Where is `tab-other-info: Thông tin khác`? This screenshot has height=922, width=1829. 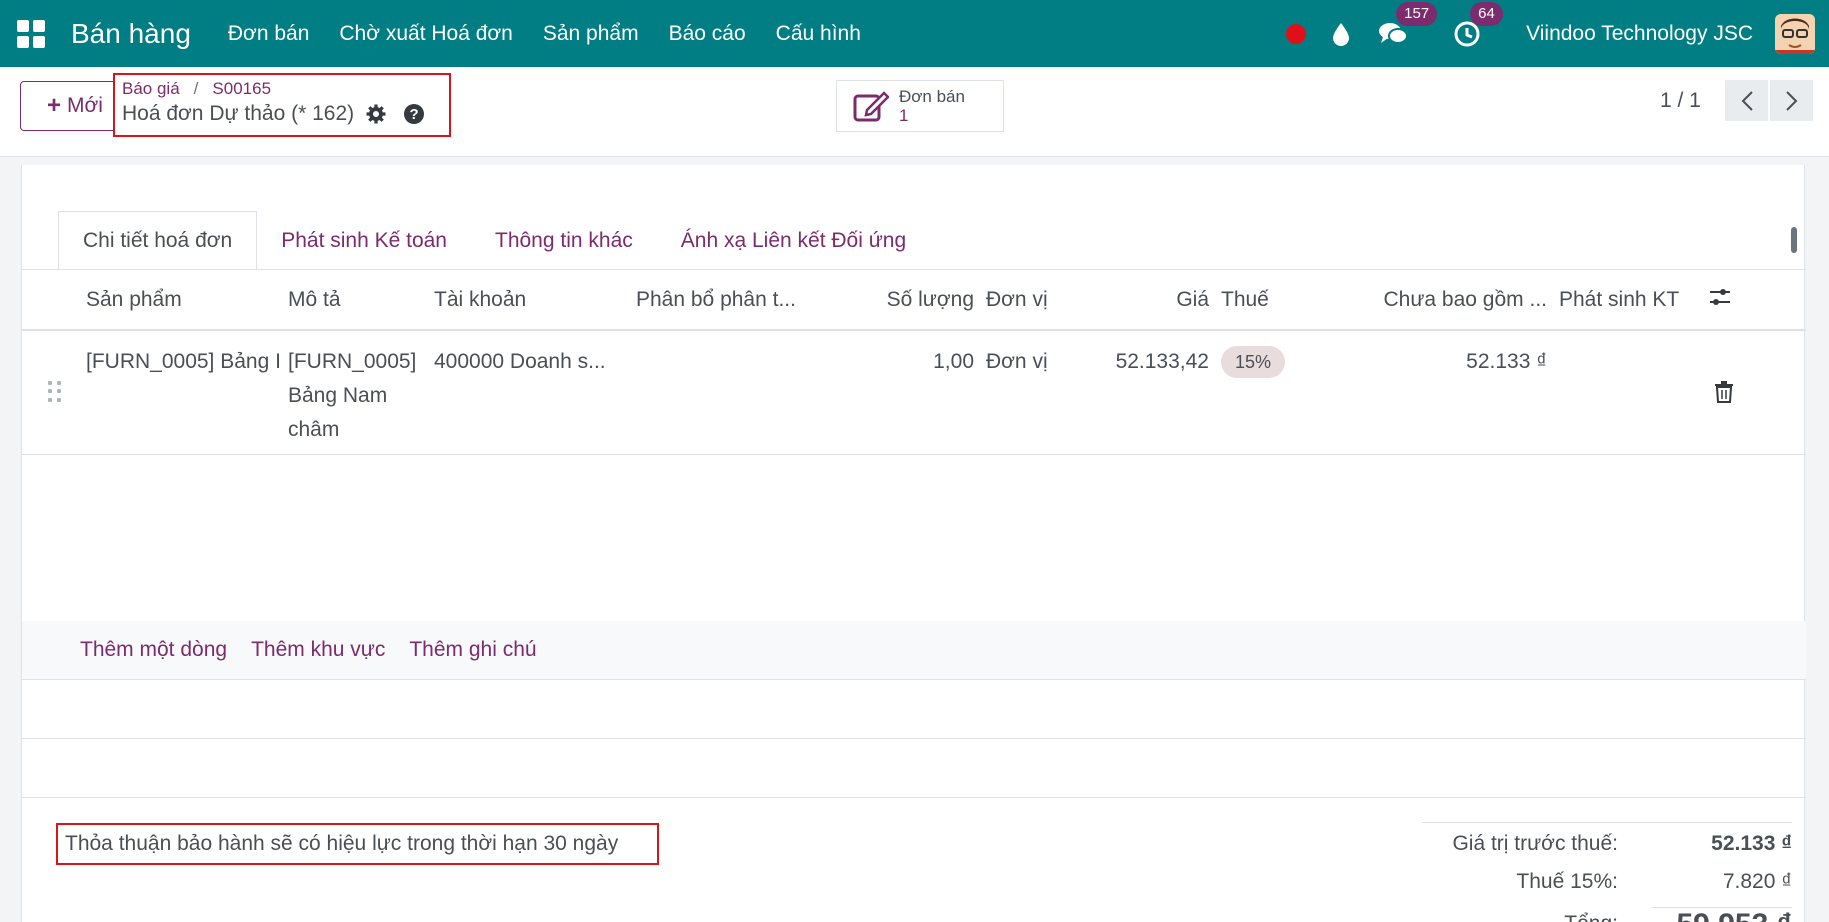 tab-other-info: Thông tin khác is located at coordinates (564, 240).